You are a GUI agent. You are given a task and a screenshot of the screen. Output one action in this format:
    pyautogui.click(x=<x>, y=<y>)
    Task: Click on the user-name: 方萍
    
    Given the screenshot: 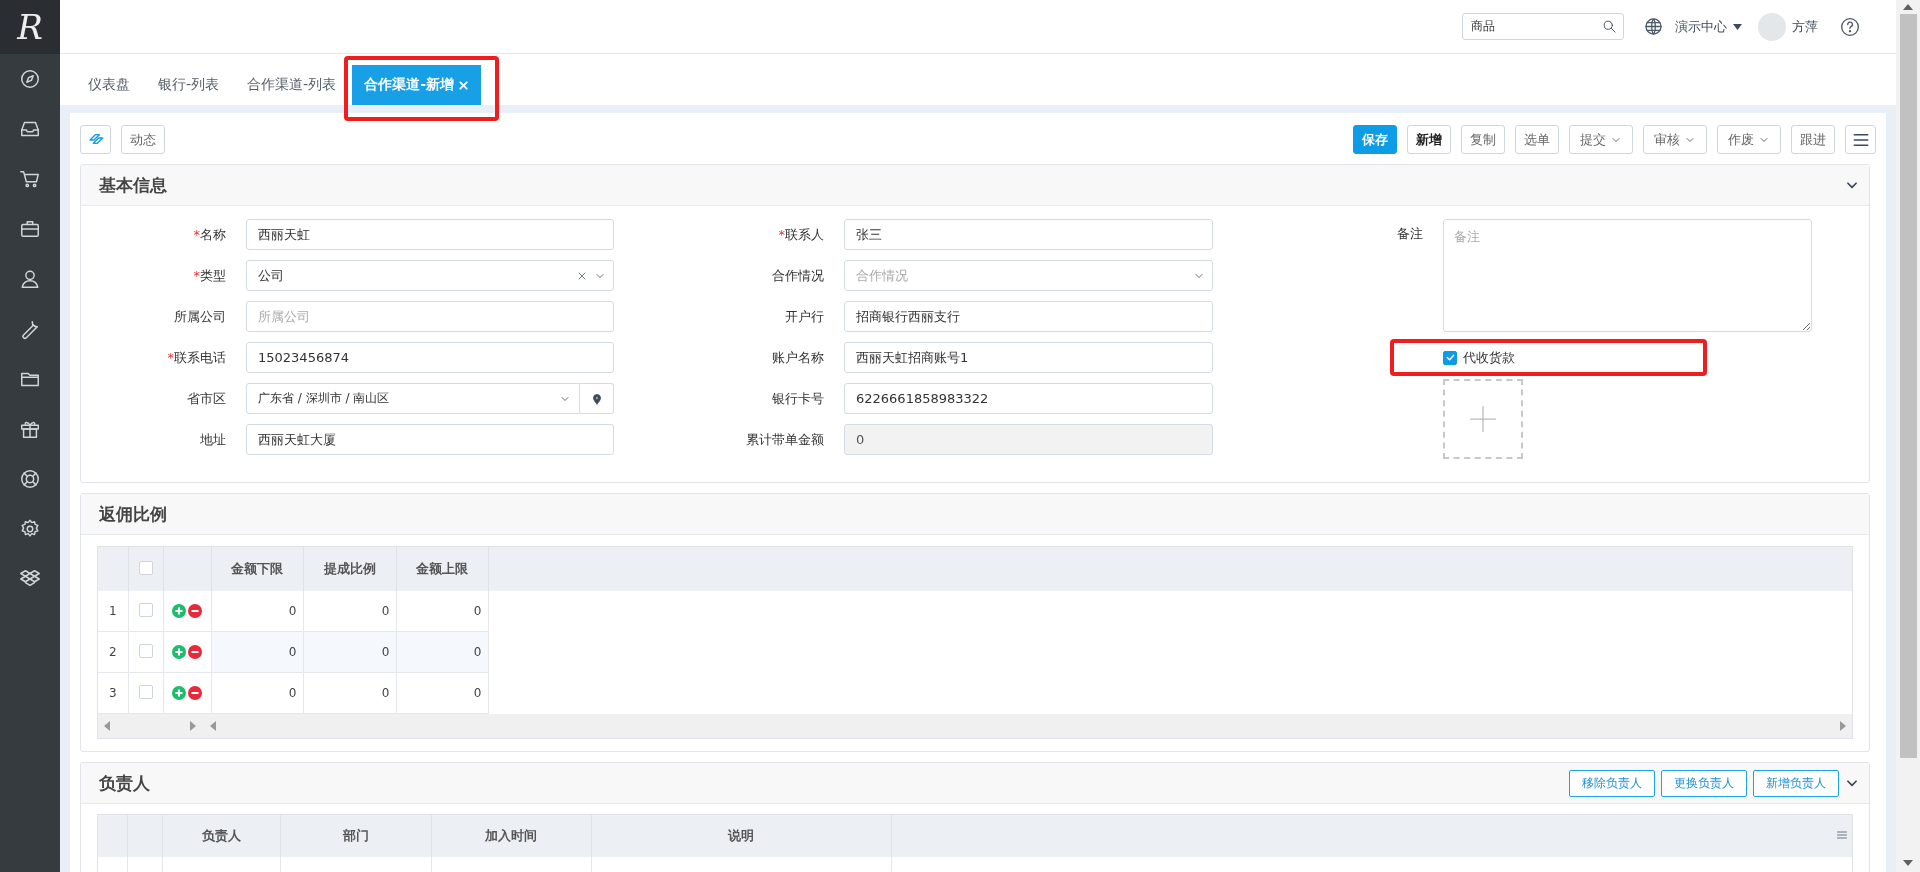 What is the action you would take?
    pyautogui.click(x=1805, y=26)
    